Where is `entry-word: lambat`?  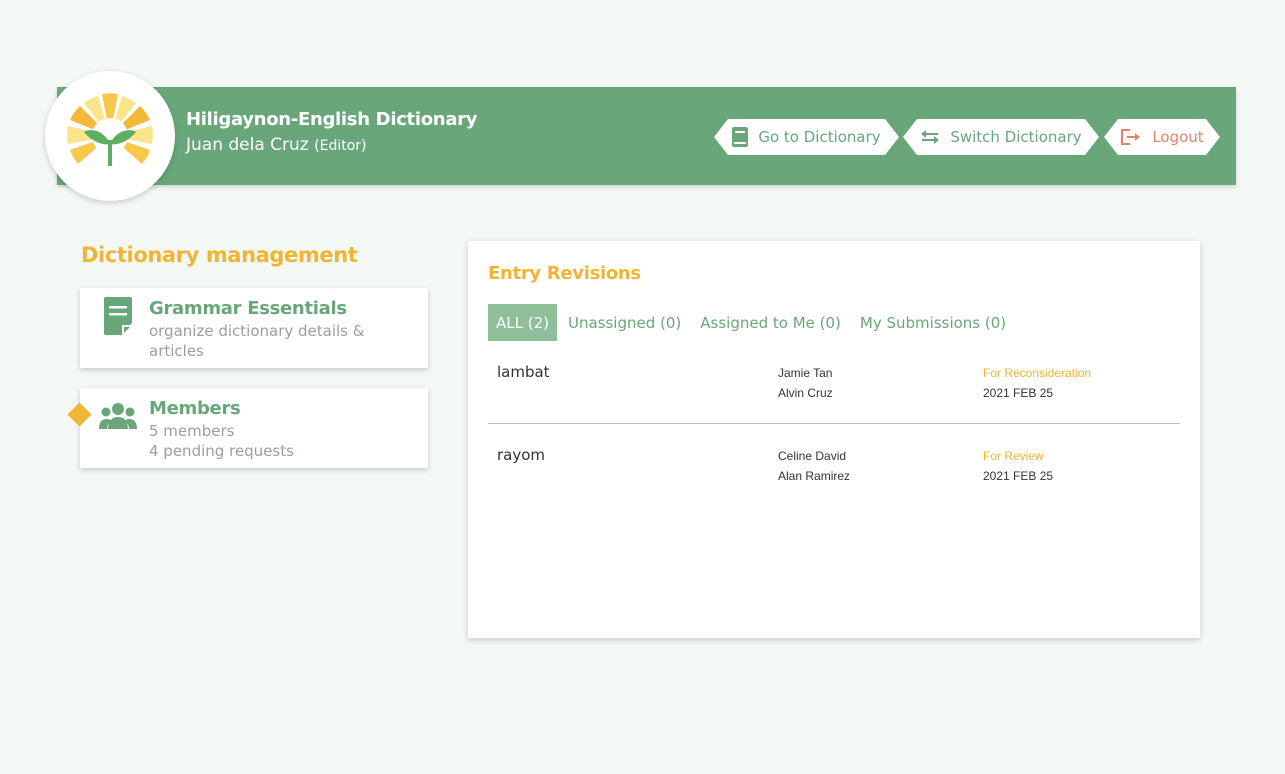 entry-word: lambat is located at coordinates (523, 372).